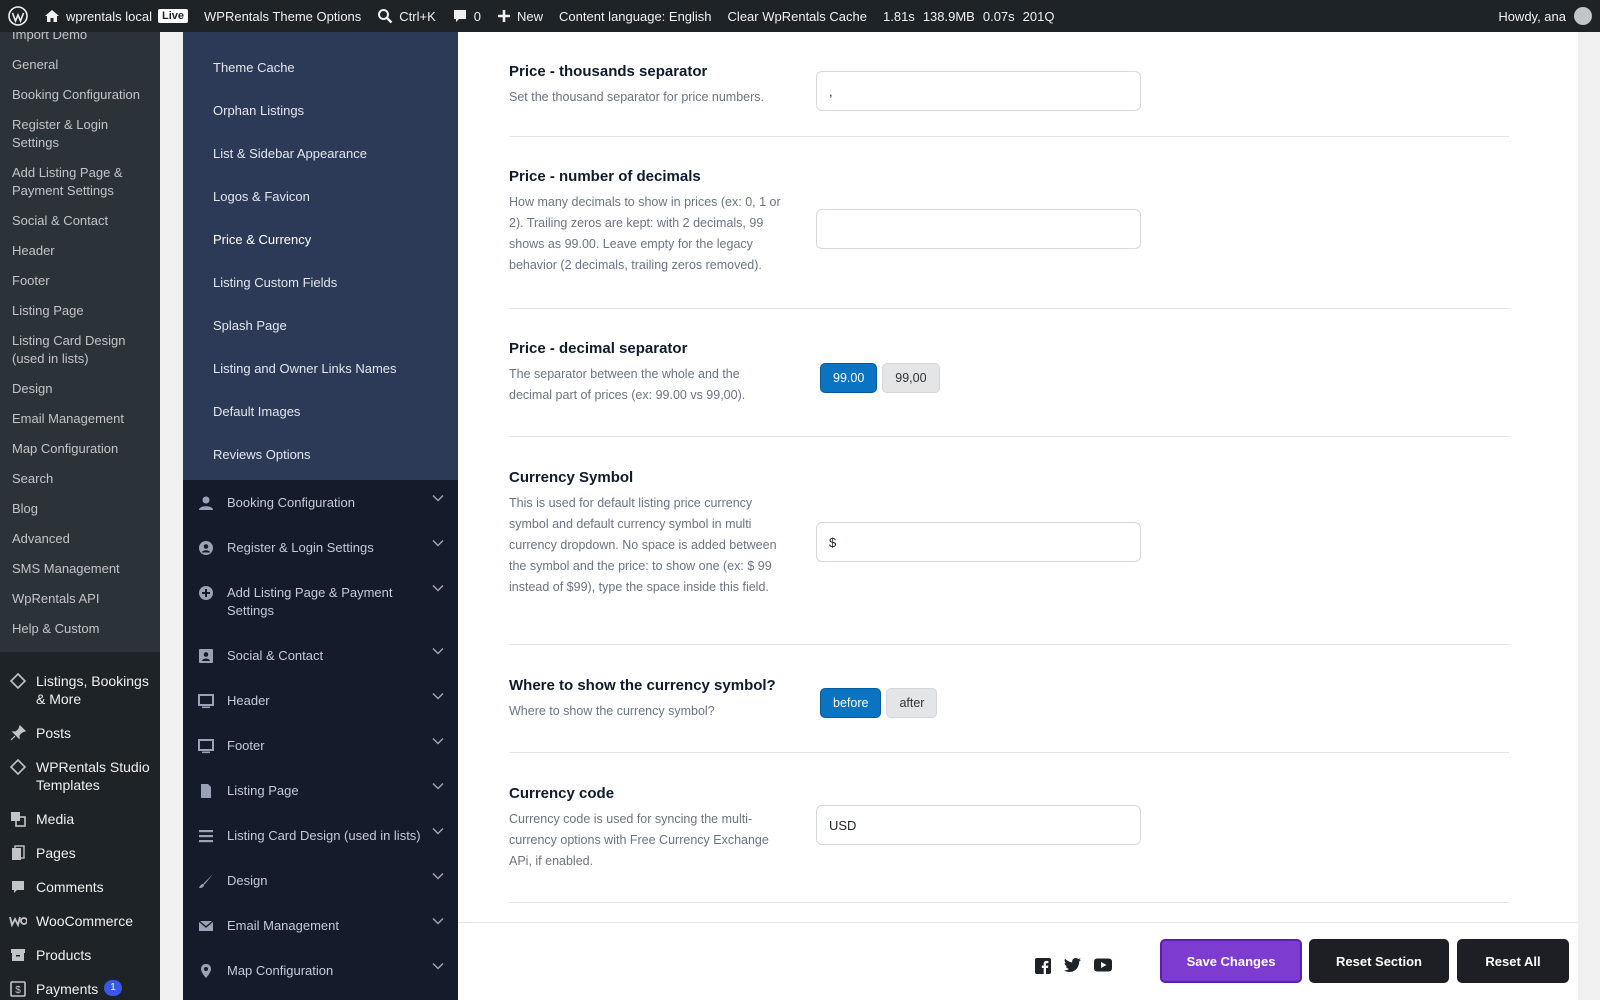 The width and height of the screenshot is (1600, 1000). I want to click on currency-symbol-input: $, so click(978, 542).